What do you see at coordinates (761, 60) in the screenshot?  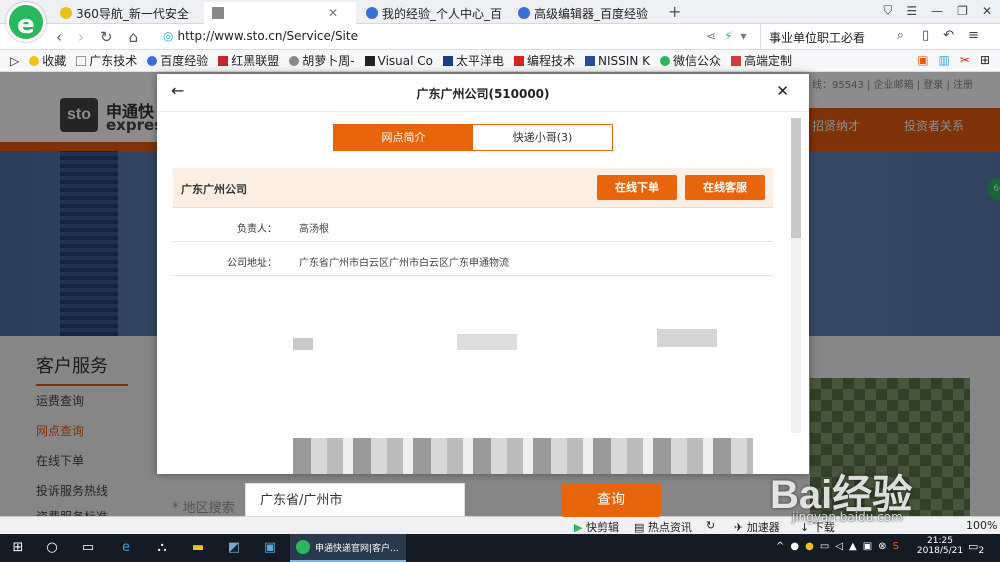 I see `bookmark-item: 高端定制` at bounding box center [761, 60].